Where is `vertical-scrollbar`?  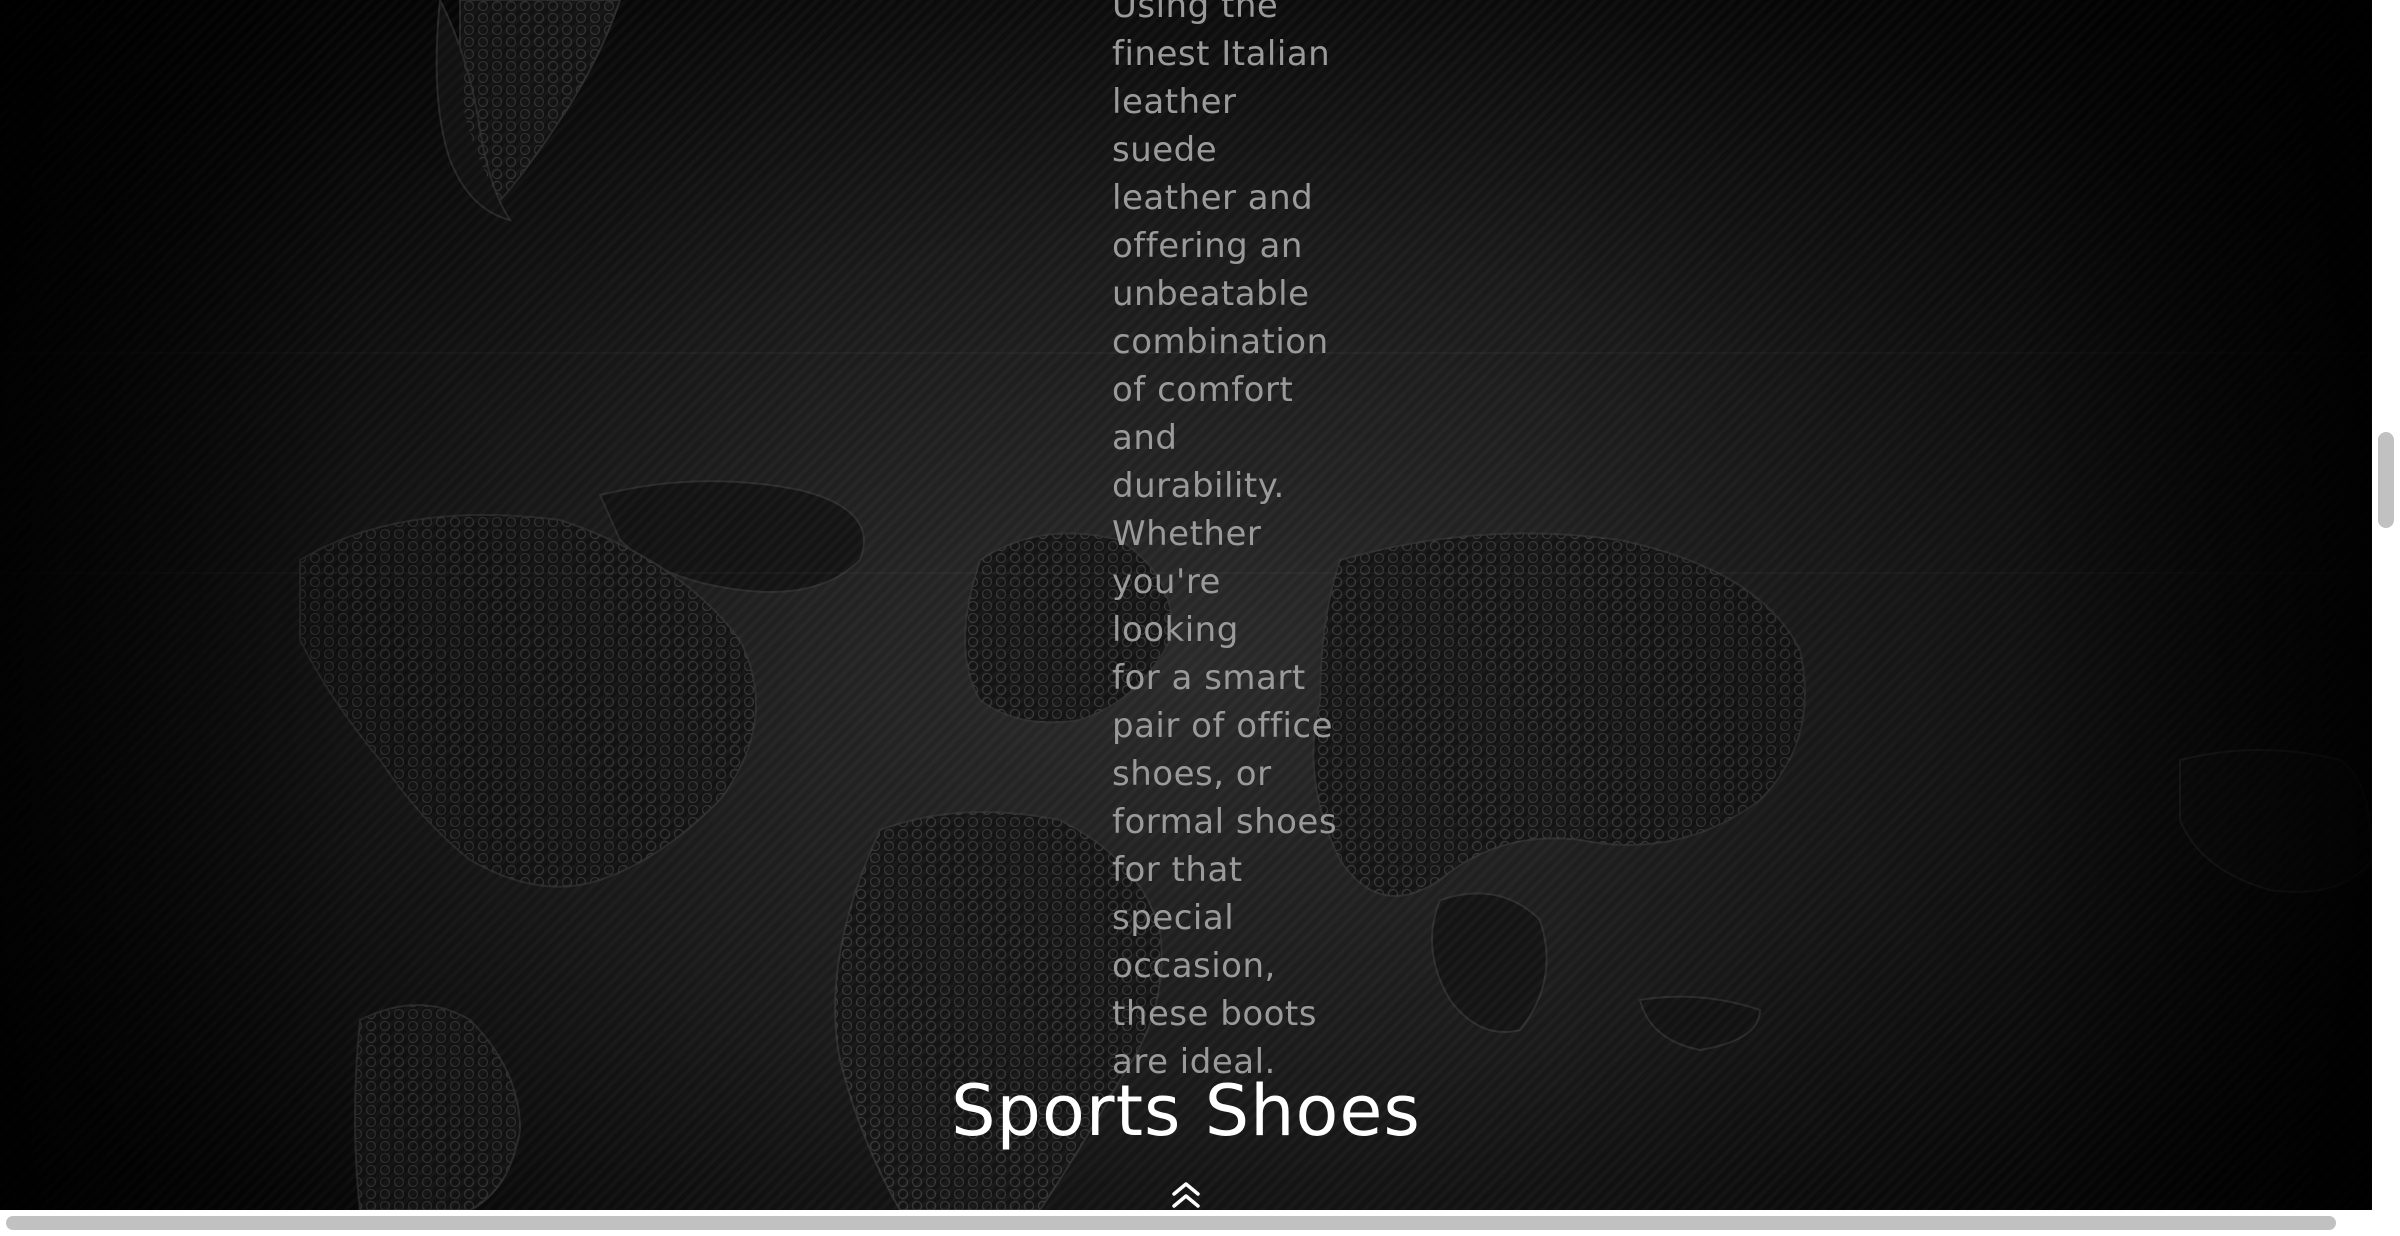
vertical-scrollbar is located at coordinates (2386, 605).